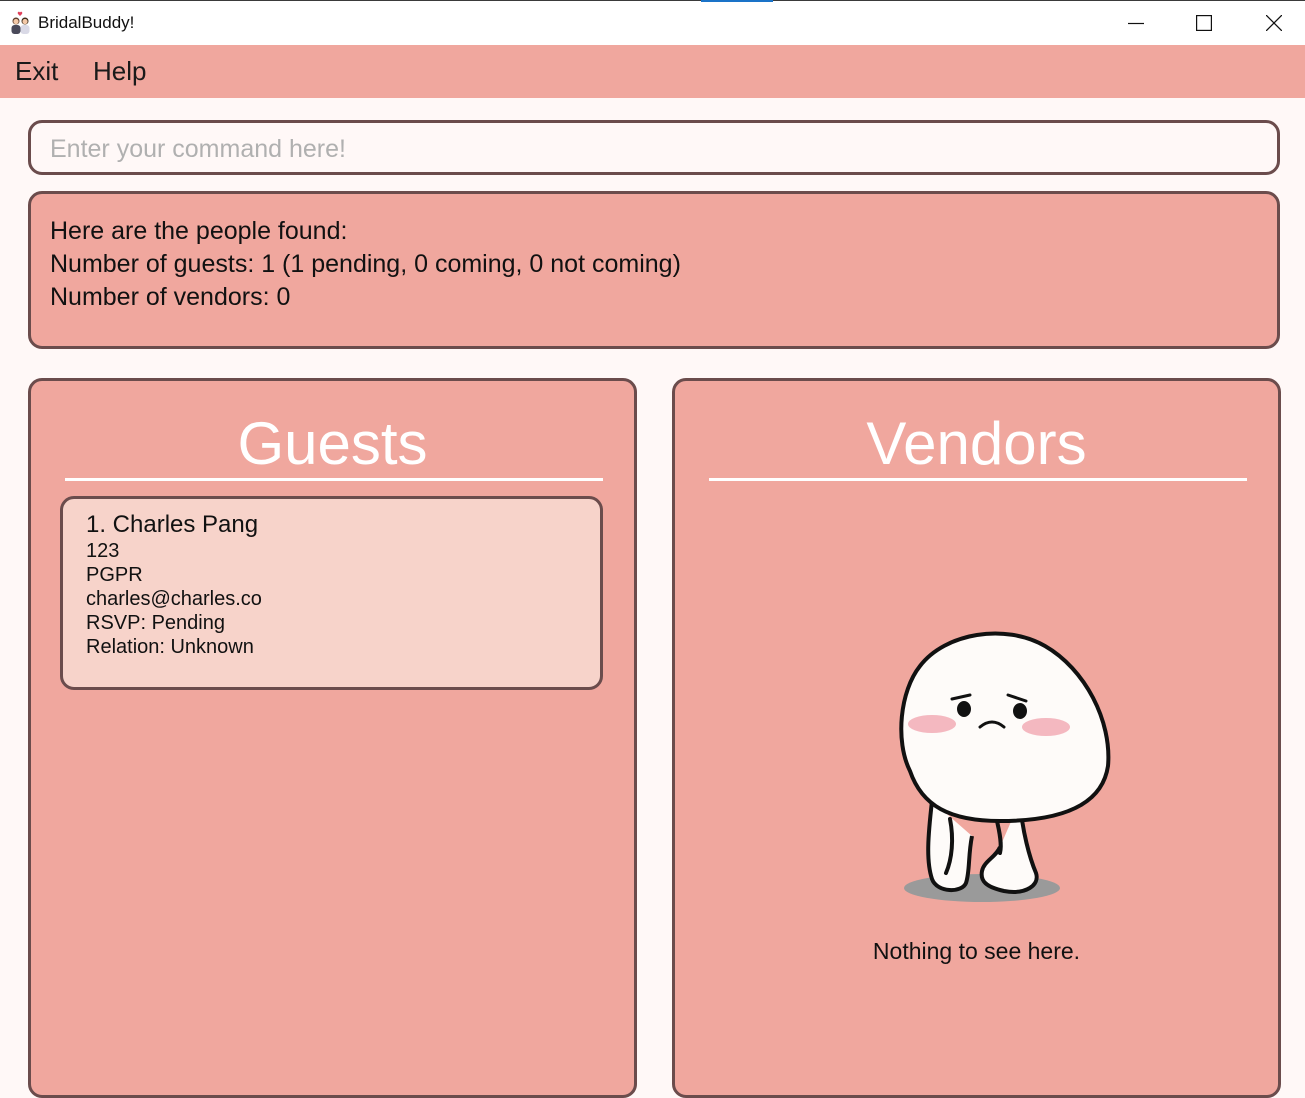 Image resolution: width=1305 pixels, height=1098 pixels. What do you see at coordinates (155, 623) in the screenshot?
I see `guest-rsvp: RSVP: Pending` at bounding box center [155, 623].